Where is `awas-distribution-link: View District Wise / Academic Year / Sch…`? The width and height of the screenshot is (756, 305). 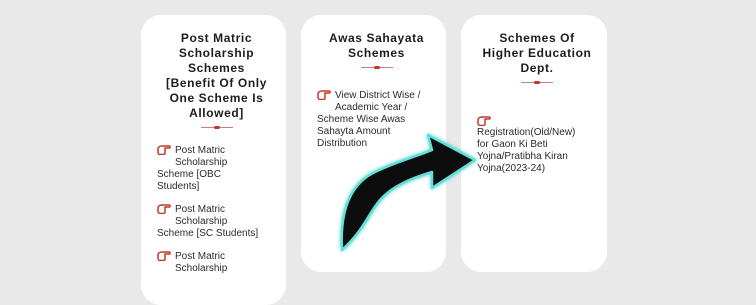
awas-distribution-link: View District Wise / Academic Year / Sch… is located at coordinates (376, 119).